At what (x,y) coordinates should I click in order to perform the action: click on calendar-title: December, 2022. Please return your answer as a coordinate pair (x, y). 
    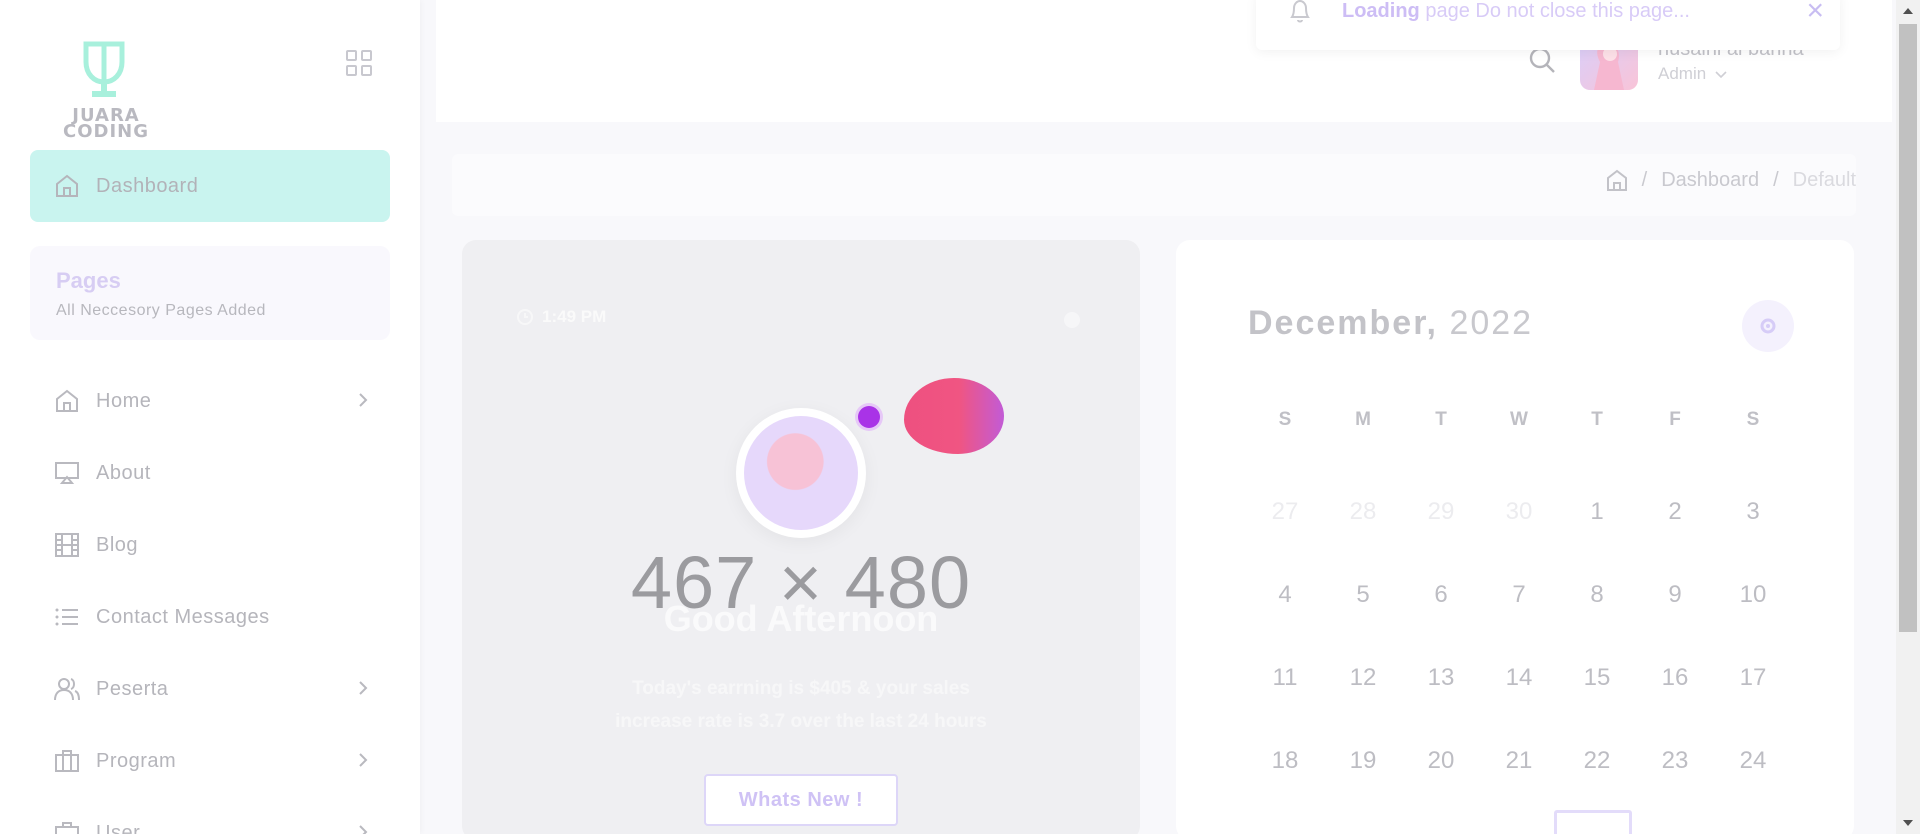
    Looking at the image, I should click on (1390, 323).